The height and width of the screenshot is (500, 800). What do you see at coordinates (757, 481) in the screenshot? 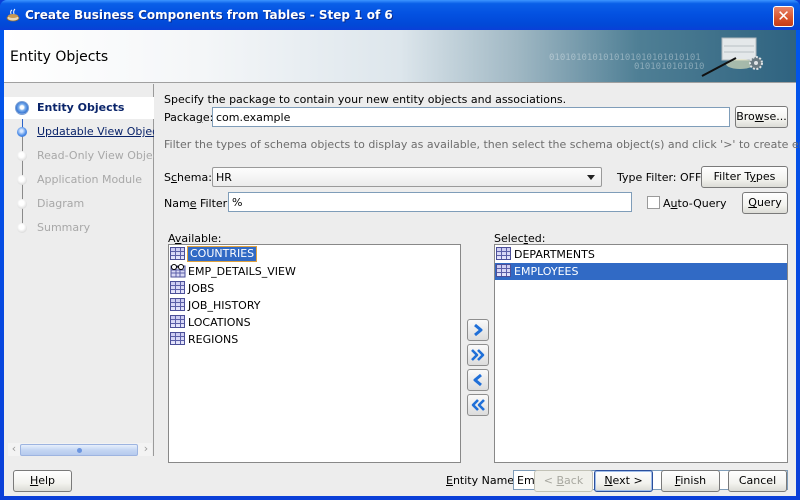
I see `cancel-button: Cancel` at bounding box center [757, 481].